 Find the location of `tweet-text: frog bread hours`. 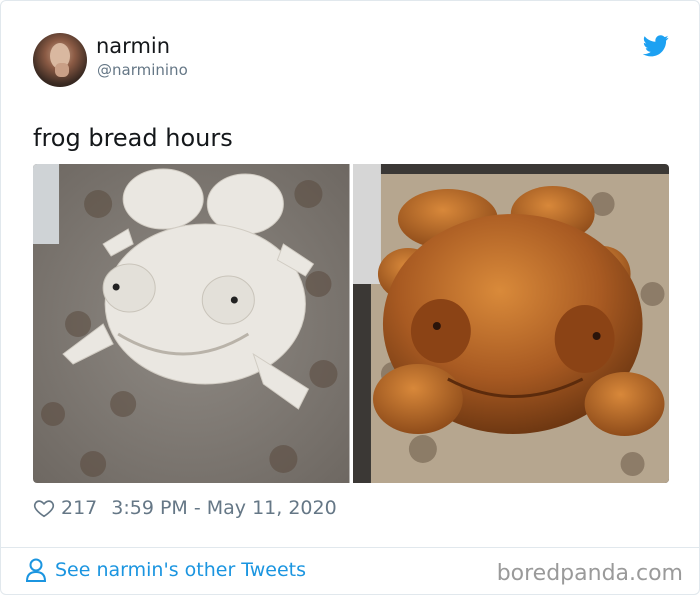

tweet-text: frog bread hours is located at coordinates (133, 138).